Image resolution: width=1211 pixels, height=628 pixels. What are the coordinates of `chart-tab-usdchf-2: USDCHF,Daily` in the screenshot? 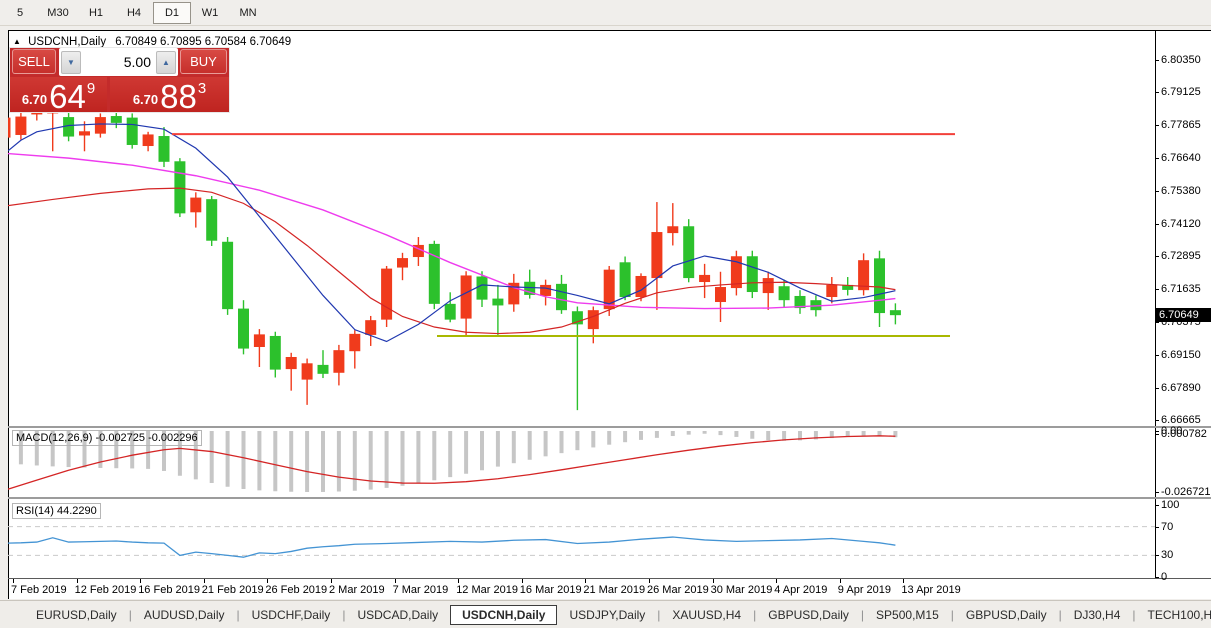 It's located at (291, 615).